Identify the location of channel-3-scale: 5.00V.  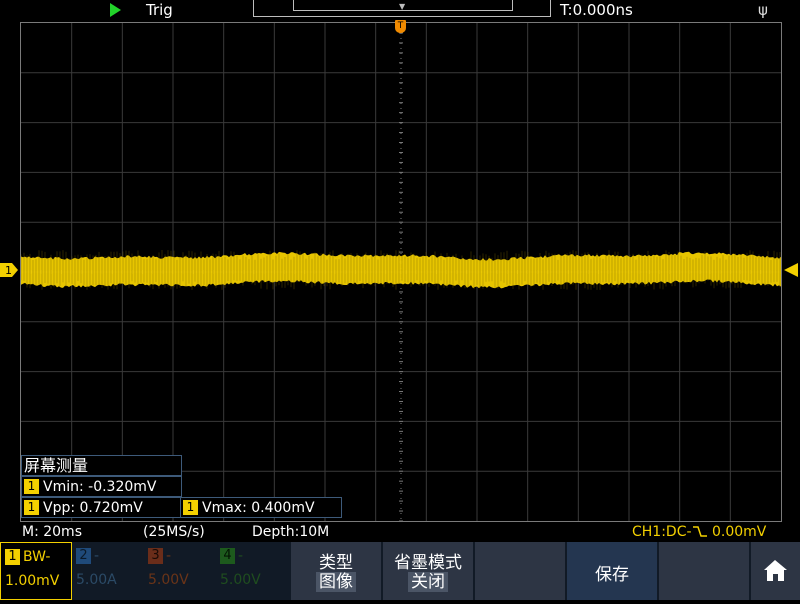
(168, 580).